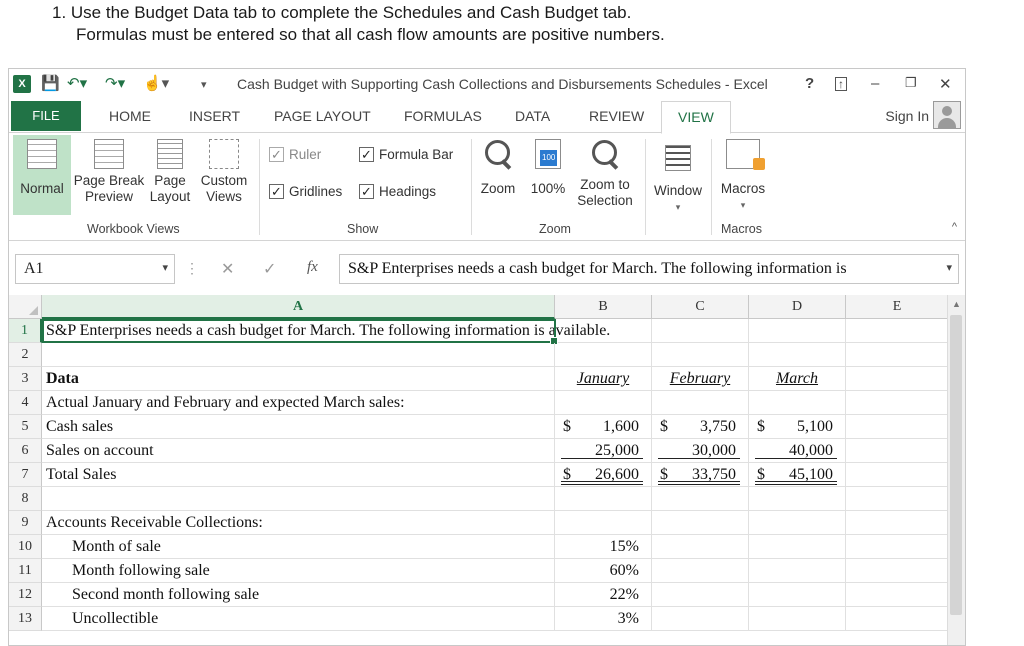 The image size is (1024, 646). Describe the element at coordinates (298, 547) in the screenshot. I see `cell-a10: Month of sale` at that location.